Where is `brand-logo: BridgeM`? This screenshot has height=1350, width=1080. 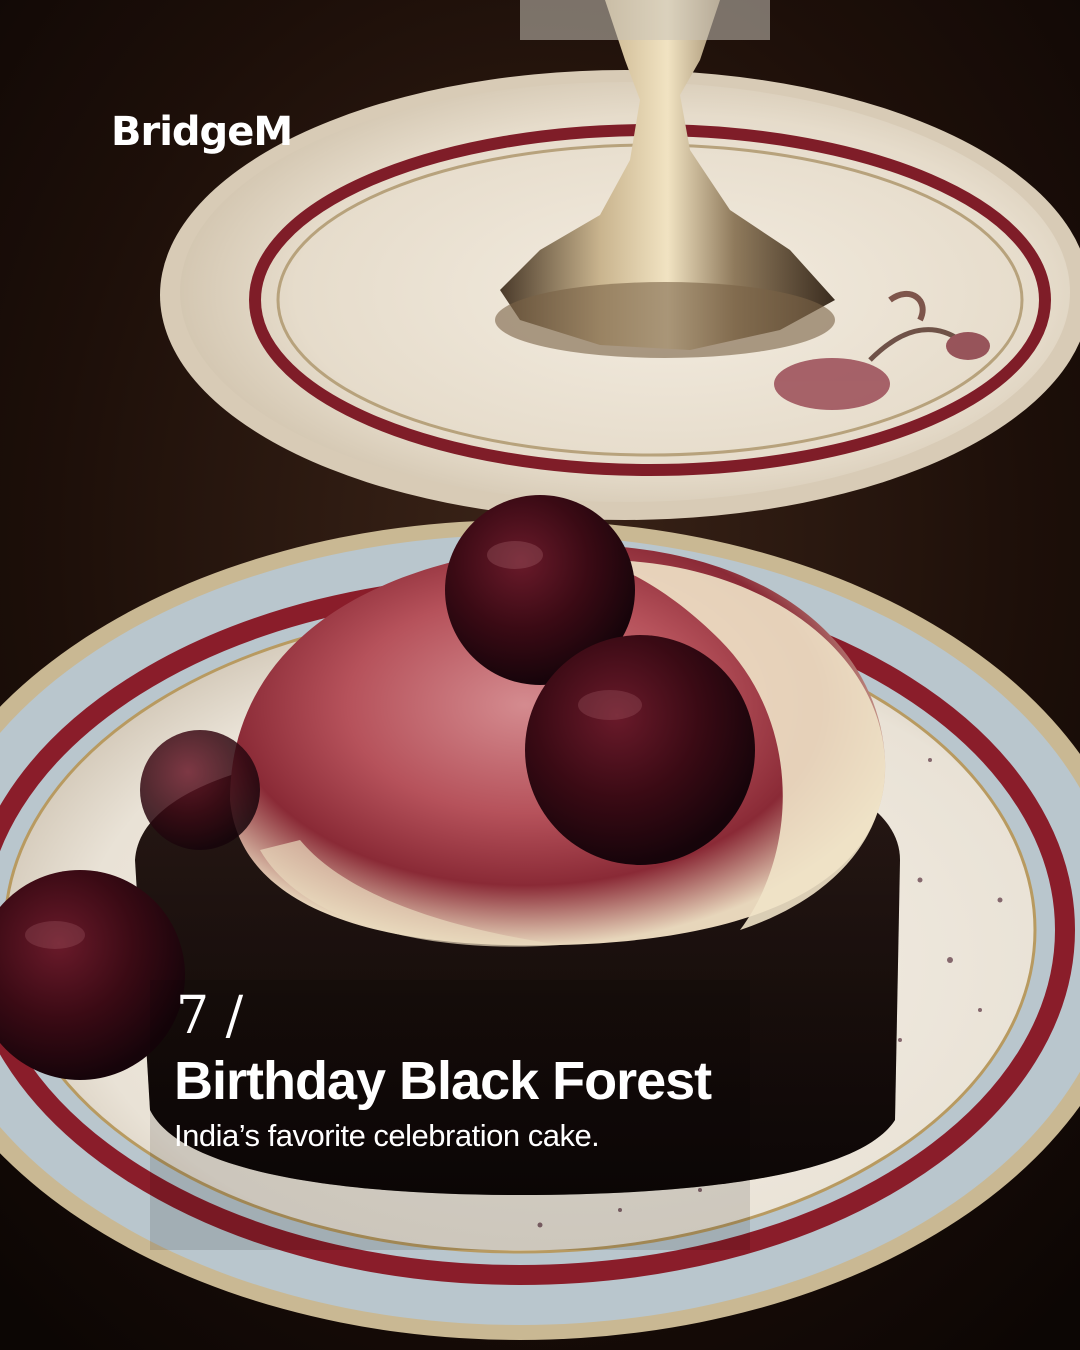 brand-logo: BridgeM is located at coordinates (202, 132).